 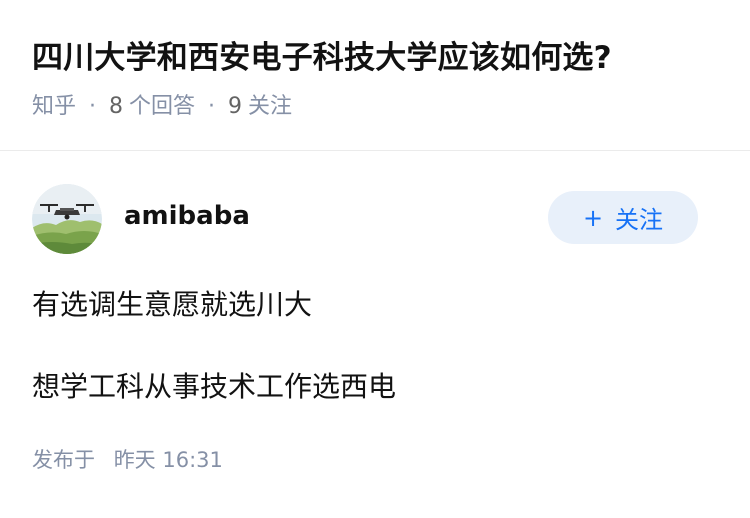 What do you see at coordinates (63, 460) in the screenshot?
I see `published-label: 发布于` at bounding box center [63, 460].